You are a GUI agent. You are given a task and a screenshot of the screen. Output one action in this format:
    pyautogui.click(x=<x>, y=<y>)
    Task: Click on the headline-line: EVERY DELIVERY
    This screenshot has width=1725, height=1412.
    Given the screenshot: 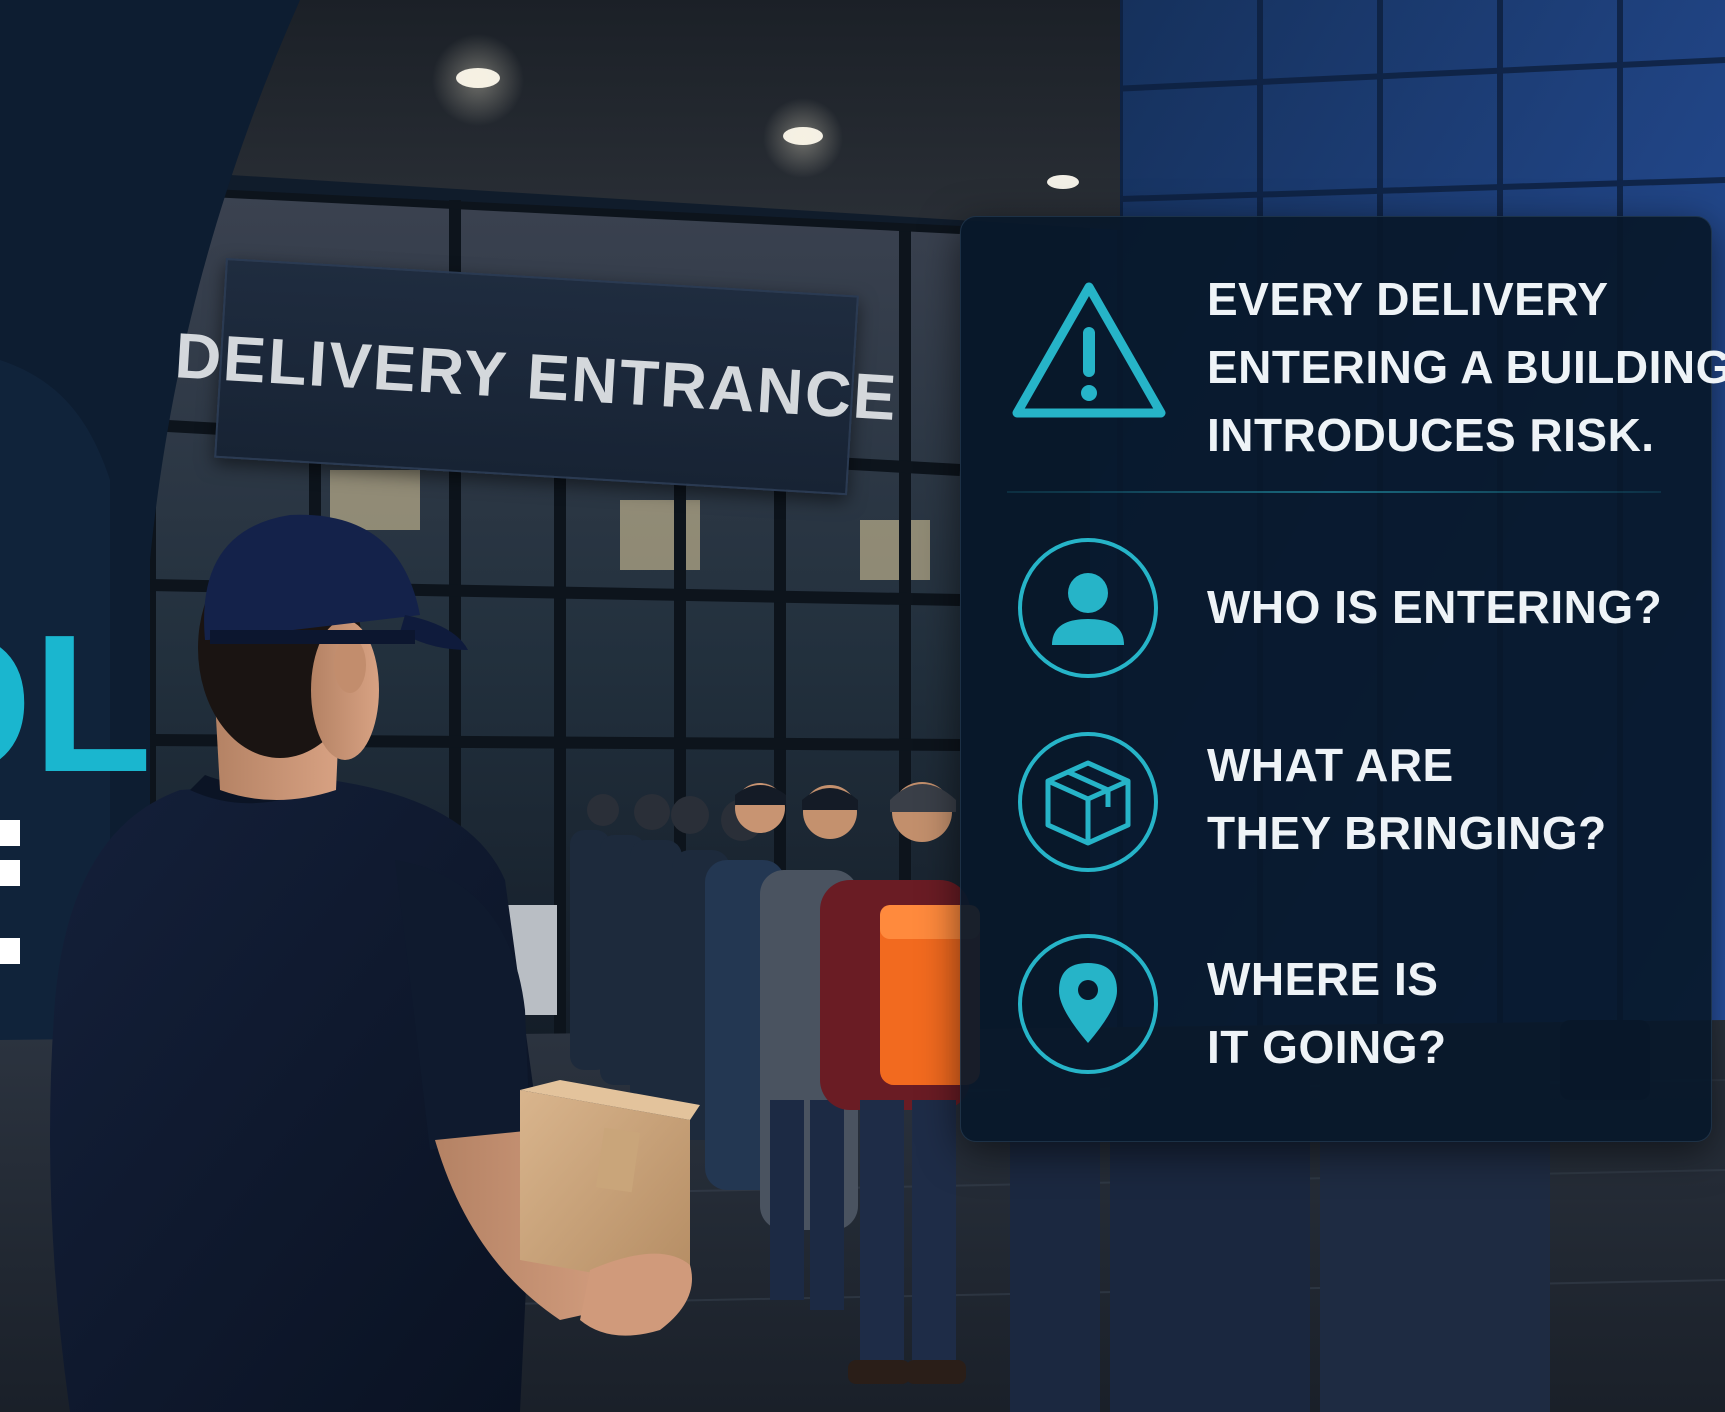 What is the action you would take?
    pyautogui.click(x=1408, y=299)
    